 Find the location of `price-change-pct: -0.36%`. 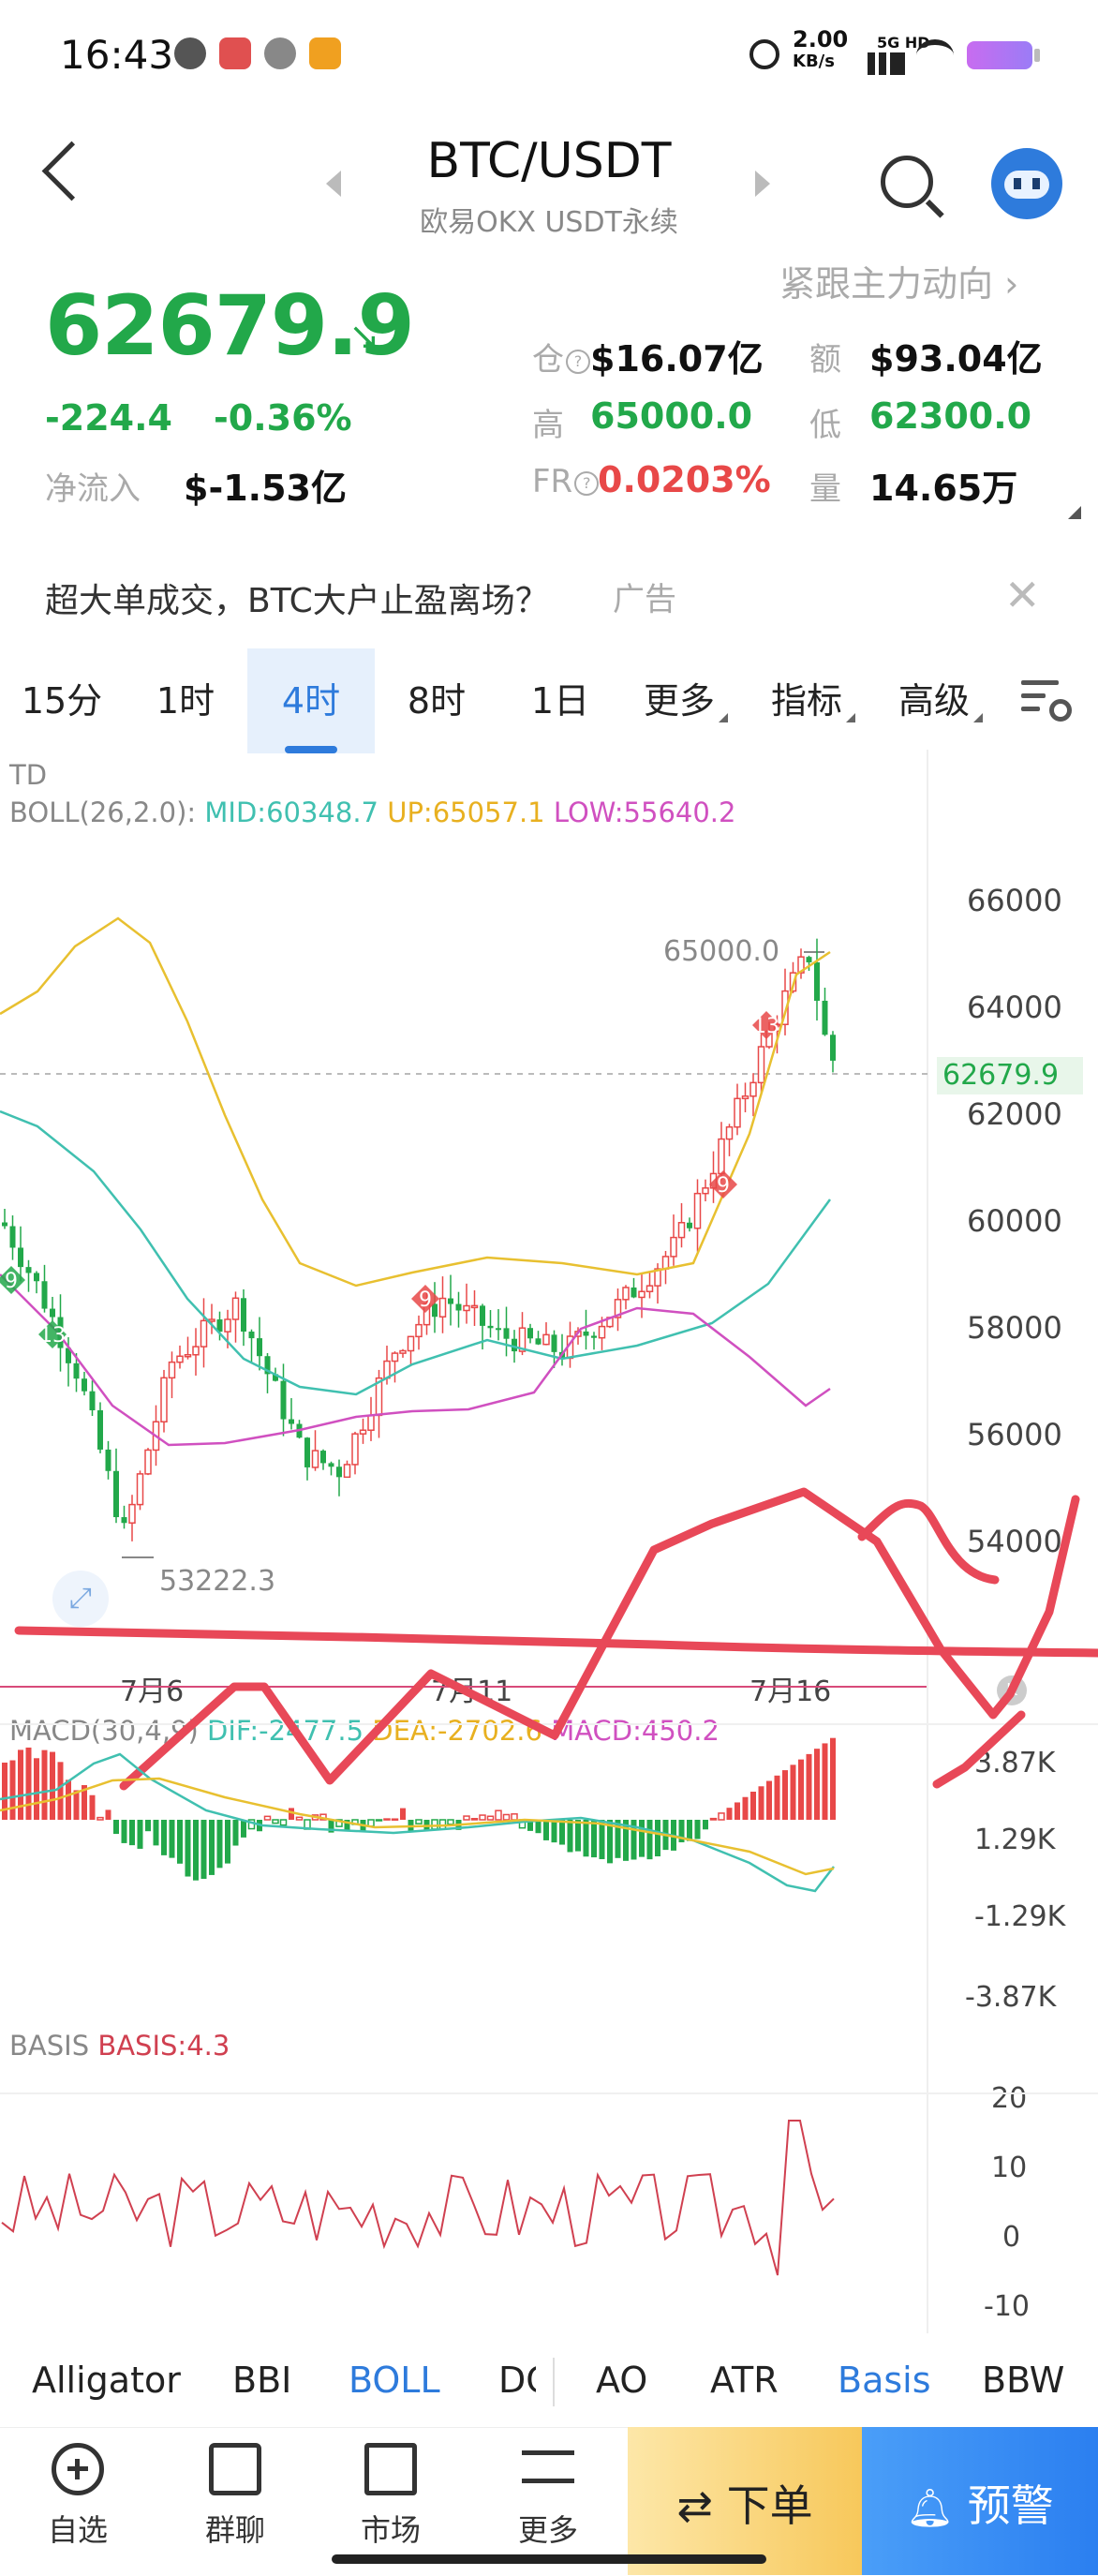

price-change-pct: -0.36% is located at coordinates (283, 418).